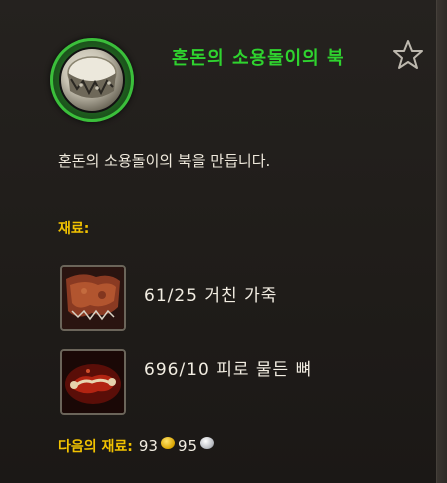  I want to click on silver-amount: 95, so click(187, 446).